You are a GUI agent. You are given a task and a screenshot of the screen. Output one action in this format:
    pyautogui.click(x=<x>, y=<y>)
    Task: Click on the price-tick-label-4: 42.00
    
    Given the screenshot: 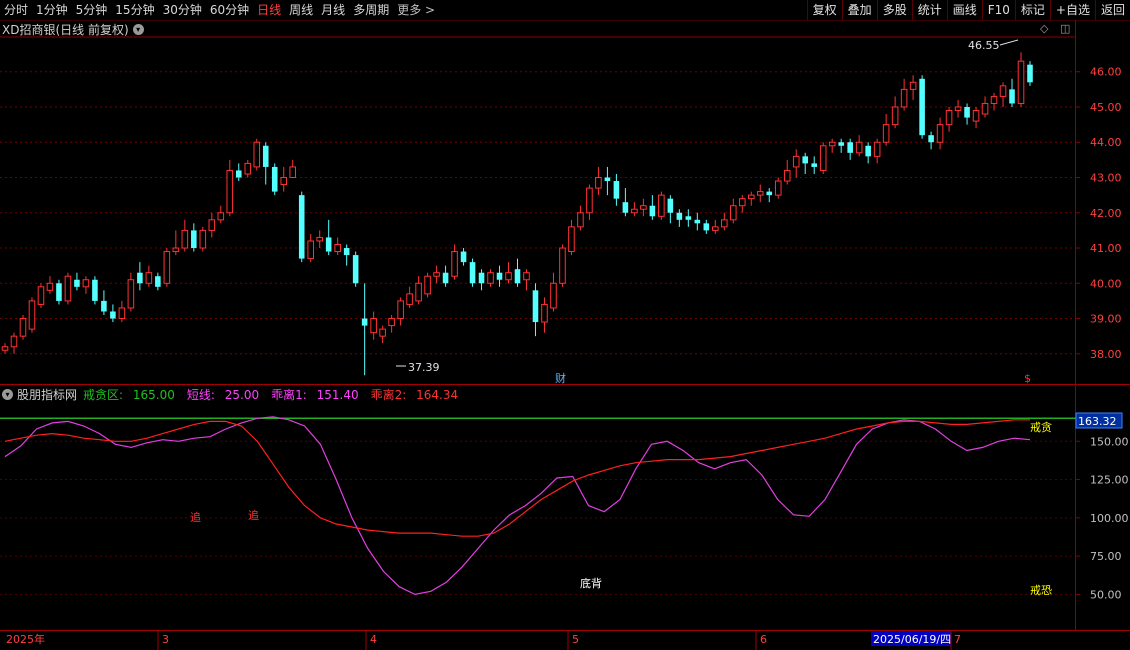 What is the action you would take?
    pyautogui.click(x=1106, y=213)
    